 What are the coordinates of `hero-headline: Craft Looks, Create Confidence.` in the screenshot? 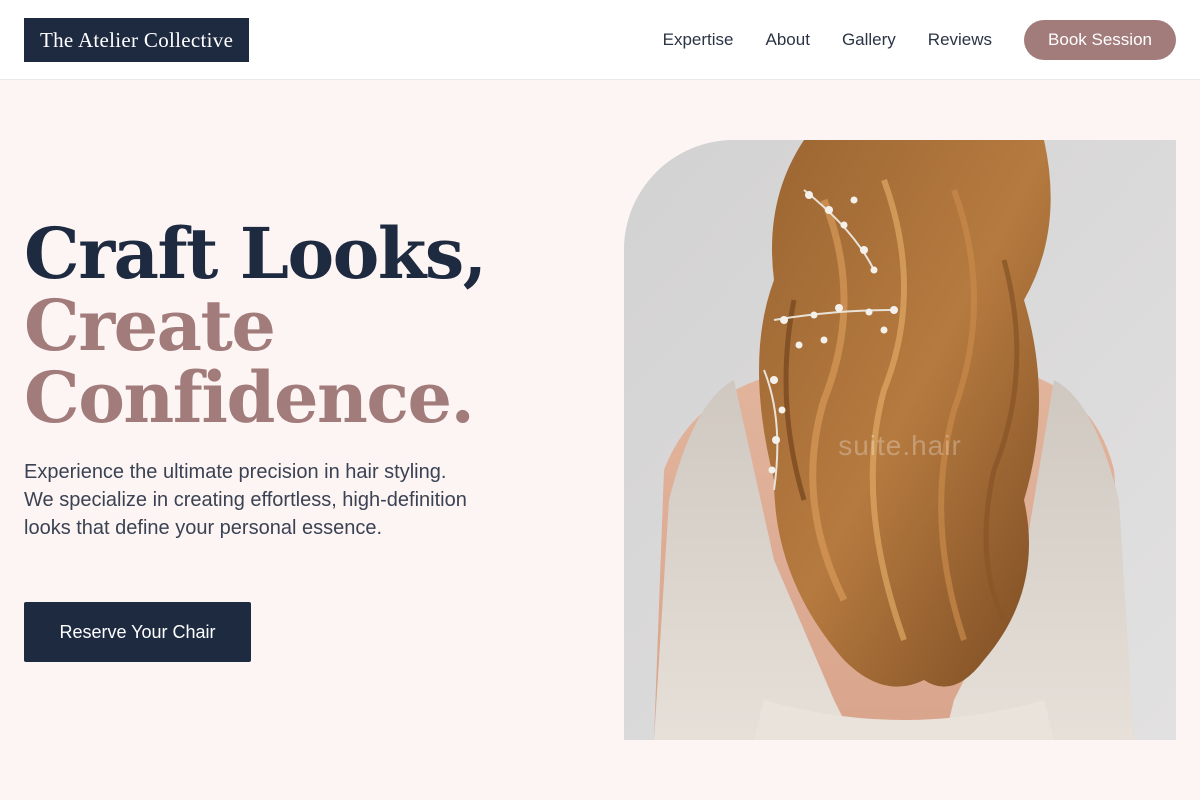 It's located at (255, 325).